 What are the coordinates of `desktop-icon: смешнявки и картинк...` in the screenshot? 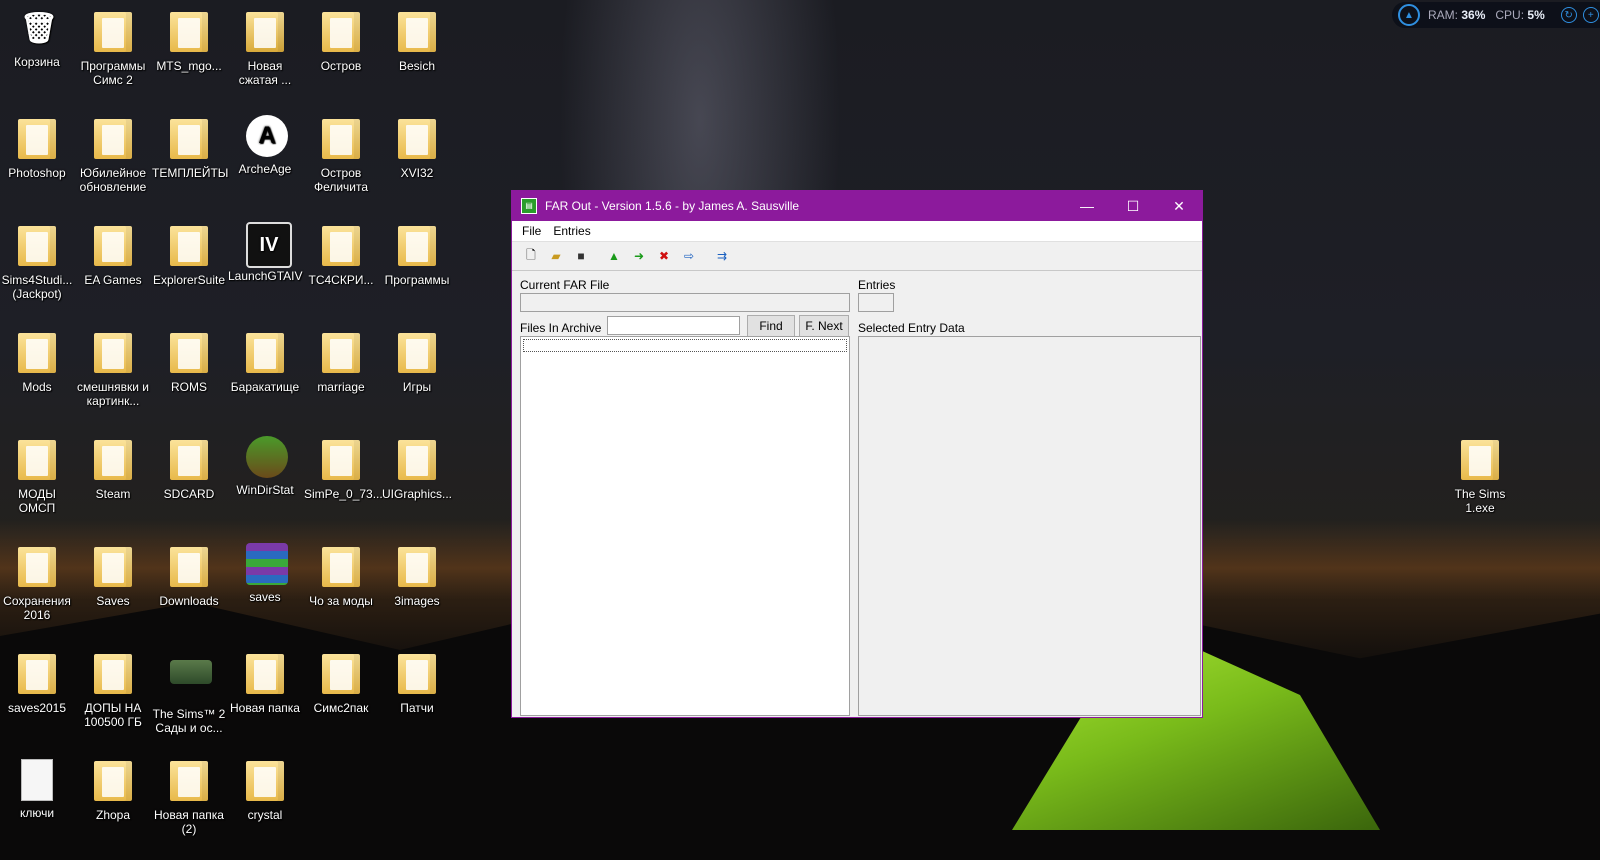 It's located at (113, 368).